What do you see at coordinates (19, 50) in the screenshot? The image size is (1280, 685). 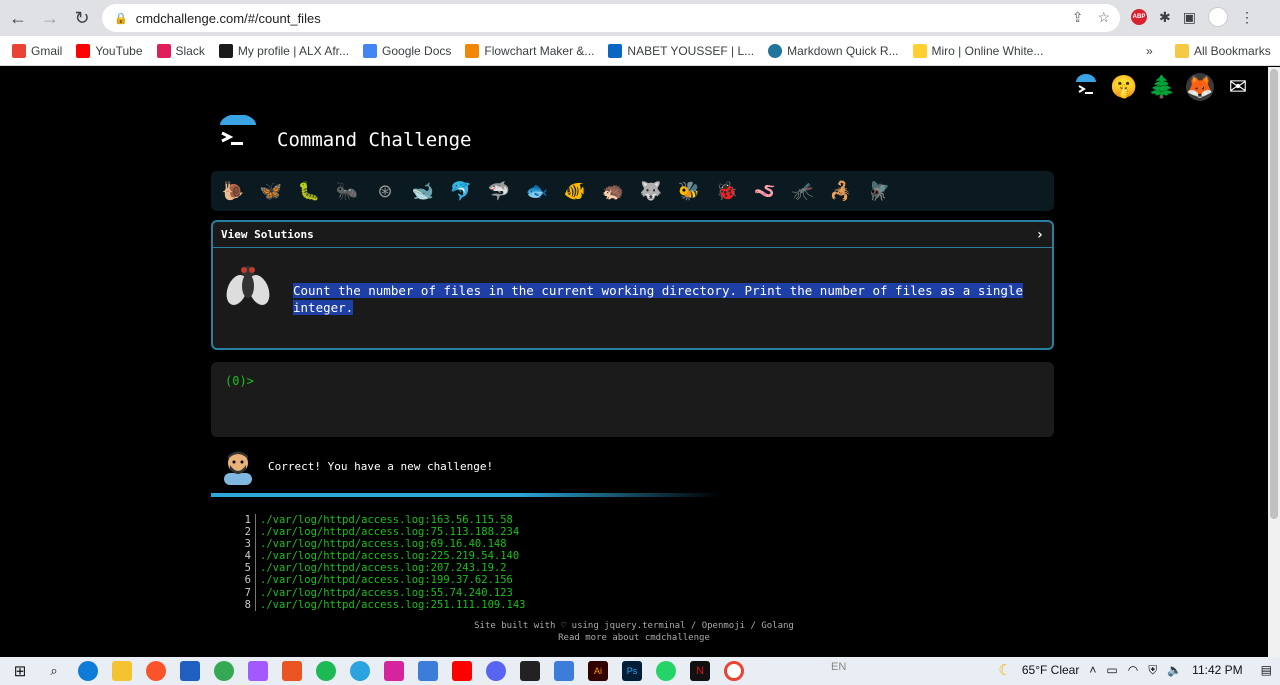 I see `gmail-icon` at bounding box center [19, 50].